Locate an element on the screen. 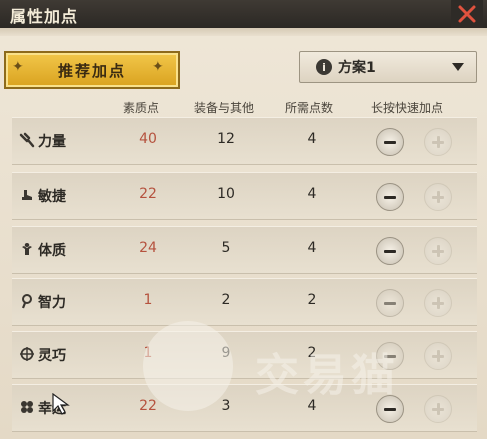 The image size is (487, 439). scheme-dropdown: i 方案1 is located at coordinates (388, 67).